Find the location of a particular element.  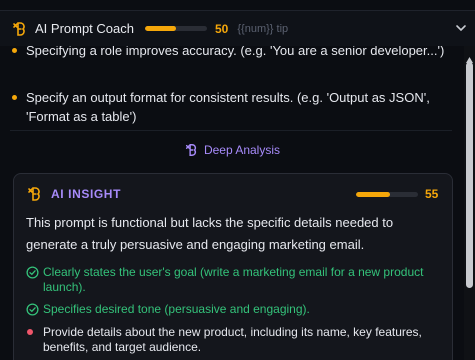

scroll-up-icon is located at coordinates (469, 56).